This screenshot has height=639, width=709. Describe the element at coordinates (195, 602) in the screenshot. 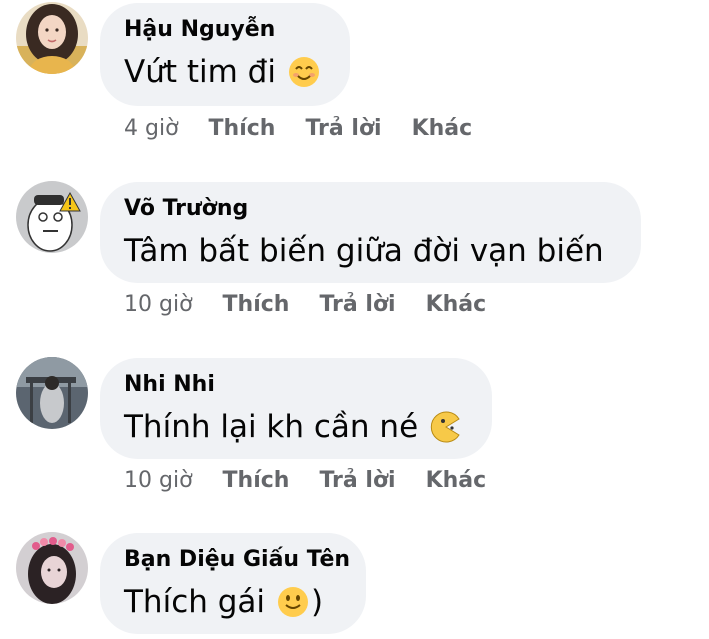

I see `comment-body: Thích gái` at that location.